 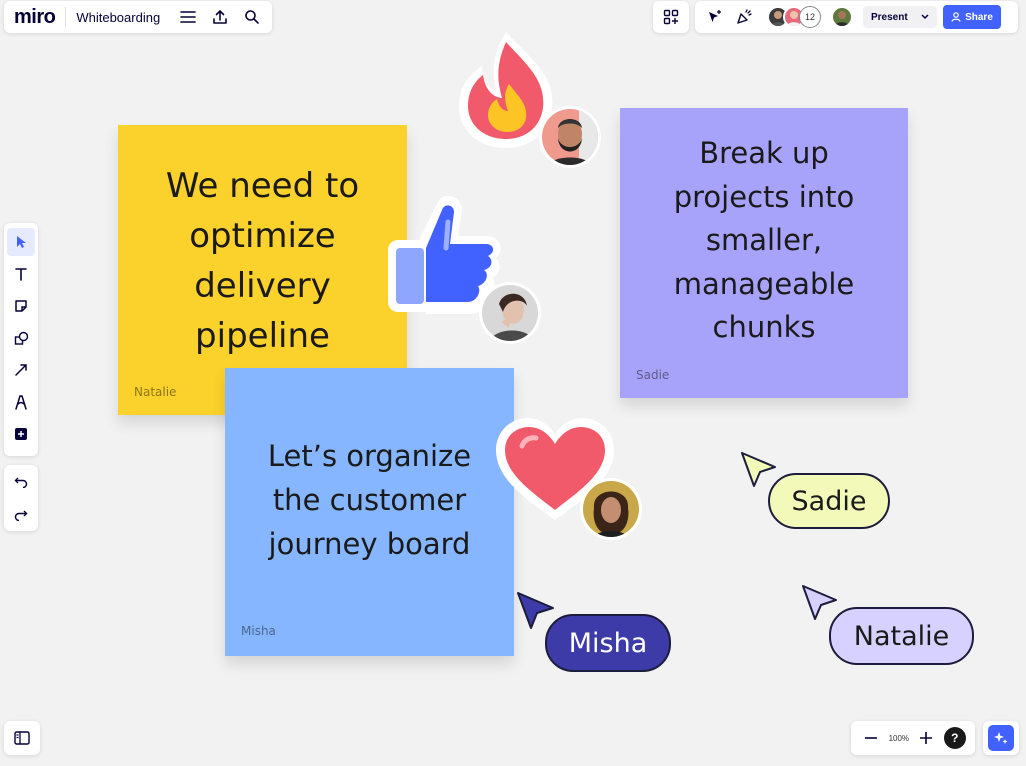 What do you see at coordinates (899, 738) in the screenshot?
I see `zoom-level: 100%` at bounding box center [899, 738].